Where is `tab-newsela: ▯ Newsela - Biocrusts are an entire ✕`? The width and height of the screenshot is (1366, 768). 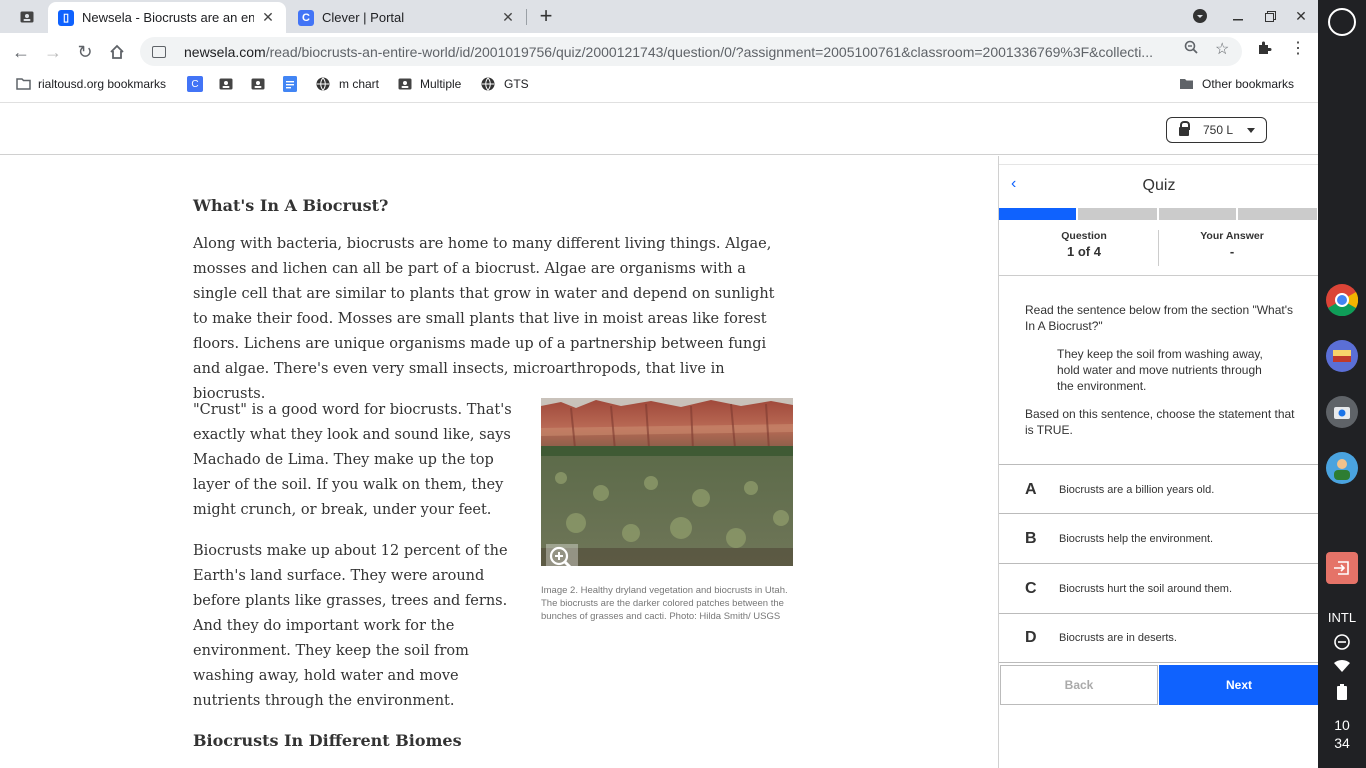 tab-newsela: ▯ Newsela - Biocrusts are an entire ✕ is located at coordinates (167, 17).